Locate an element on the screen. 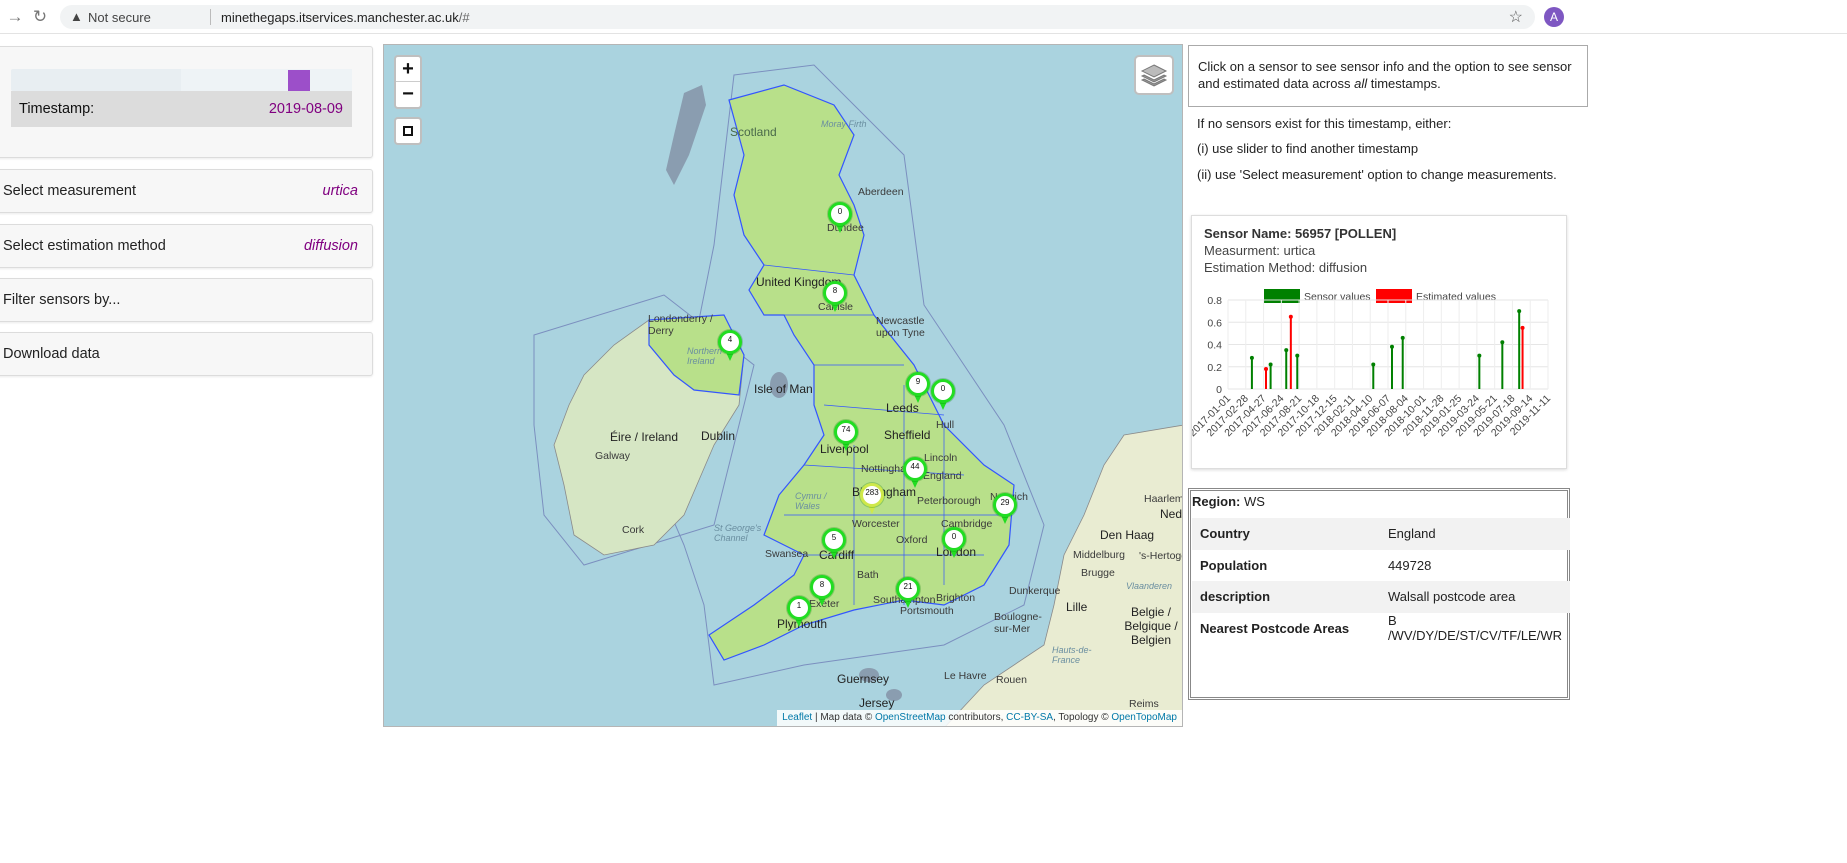  leaflet-link: Leaflet is located at coordinates (797, 717).